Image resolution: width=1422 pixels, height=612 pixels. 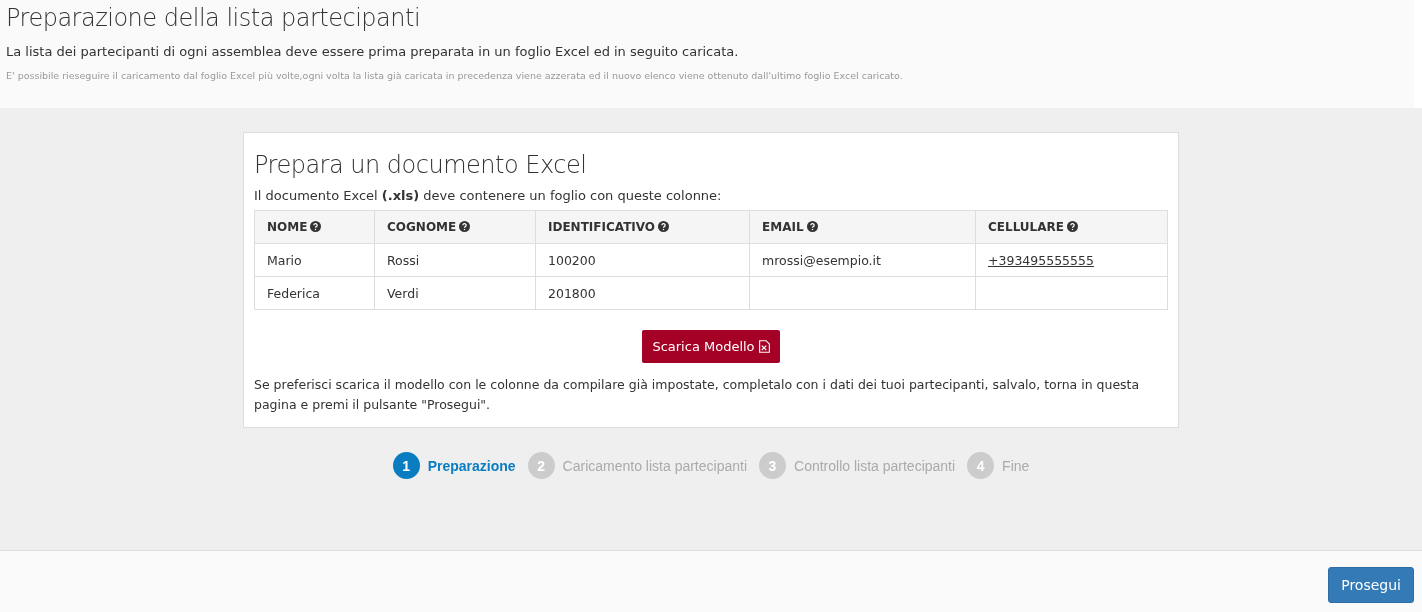 I want to click on step-label: Controllo lista partecipanti, so click(x=875, y=465).